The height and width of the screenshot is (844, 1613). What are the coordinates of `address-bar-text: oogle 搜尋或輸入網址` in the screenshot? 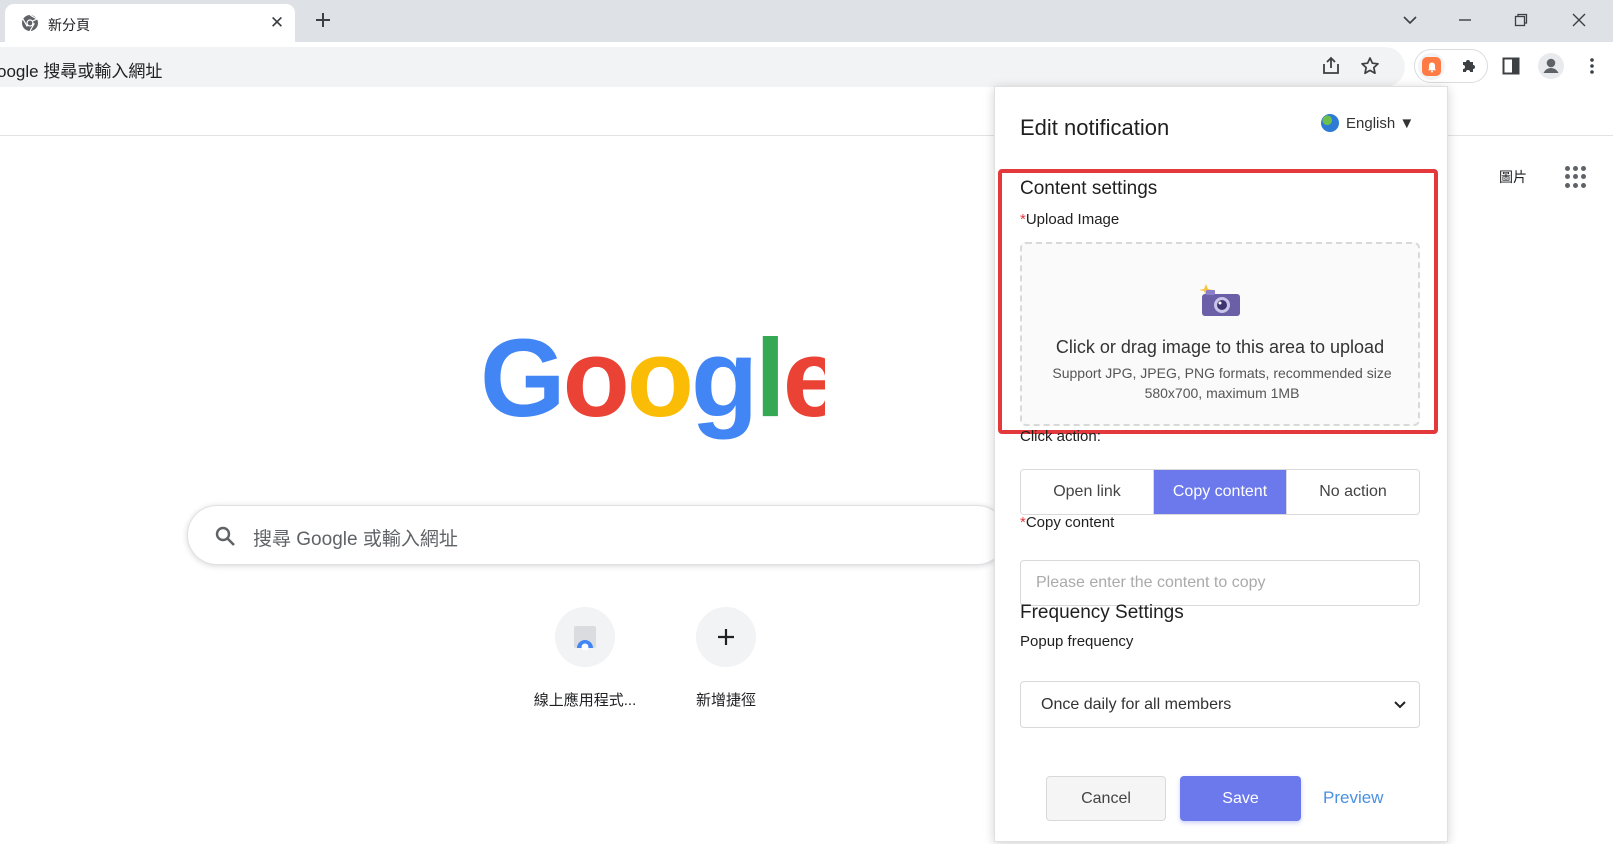 It's located at (81, 69).